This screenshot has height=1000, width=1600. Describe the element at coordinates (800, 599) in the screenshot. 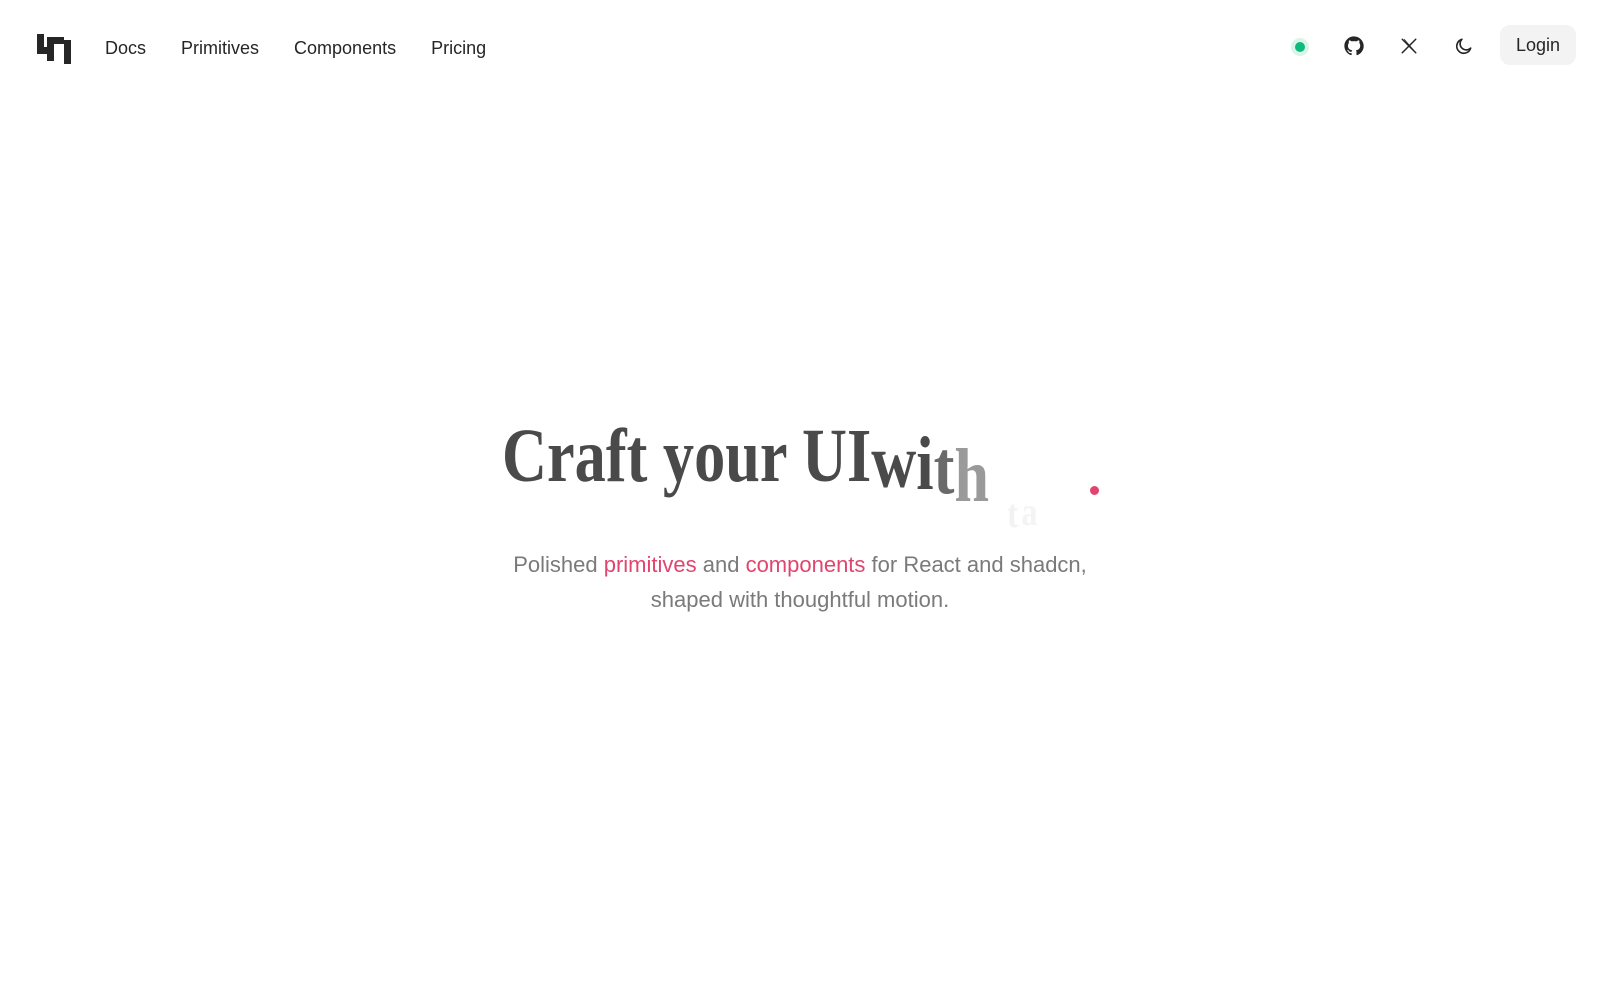

I see `subtitle-text: shaped with thoughtful motion.` at that location.